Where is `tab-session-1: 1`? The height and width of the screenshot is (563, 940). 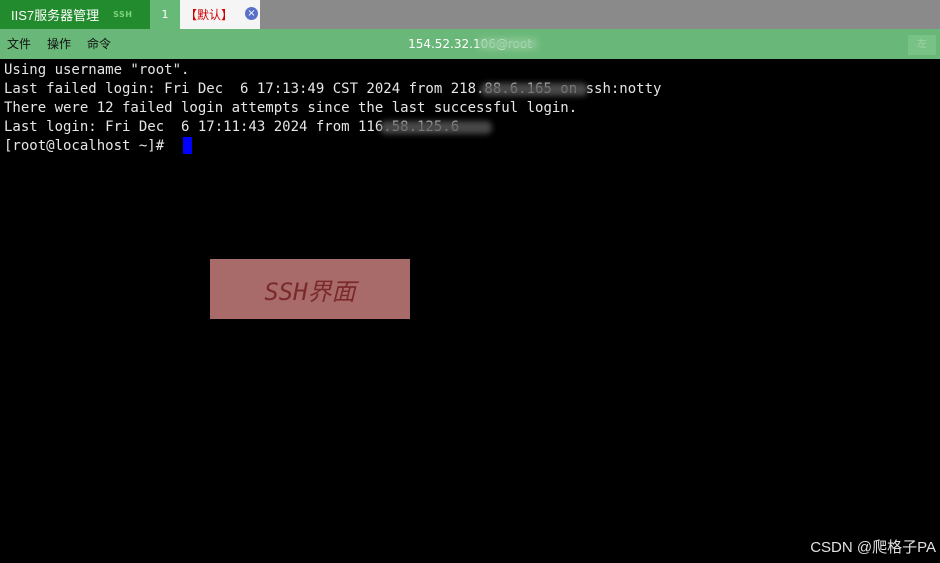 tab-session-1: 1 is located at coordinates (165, 14).